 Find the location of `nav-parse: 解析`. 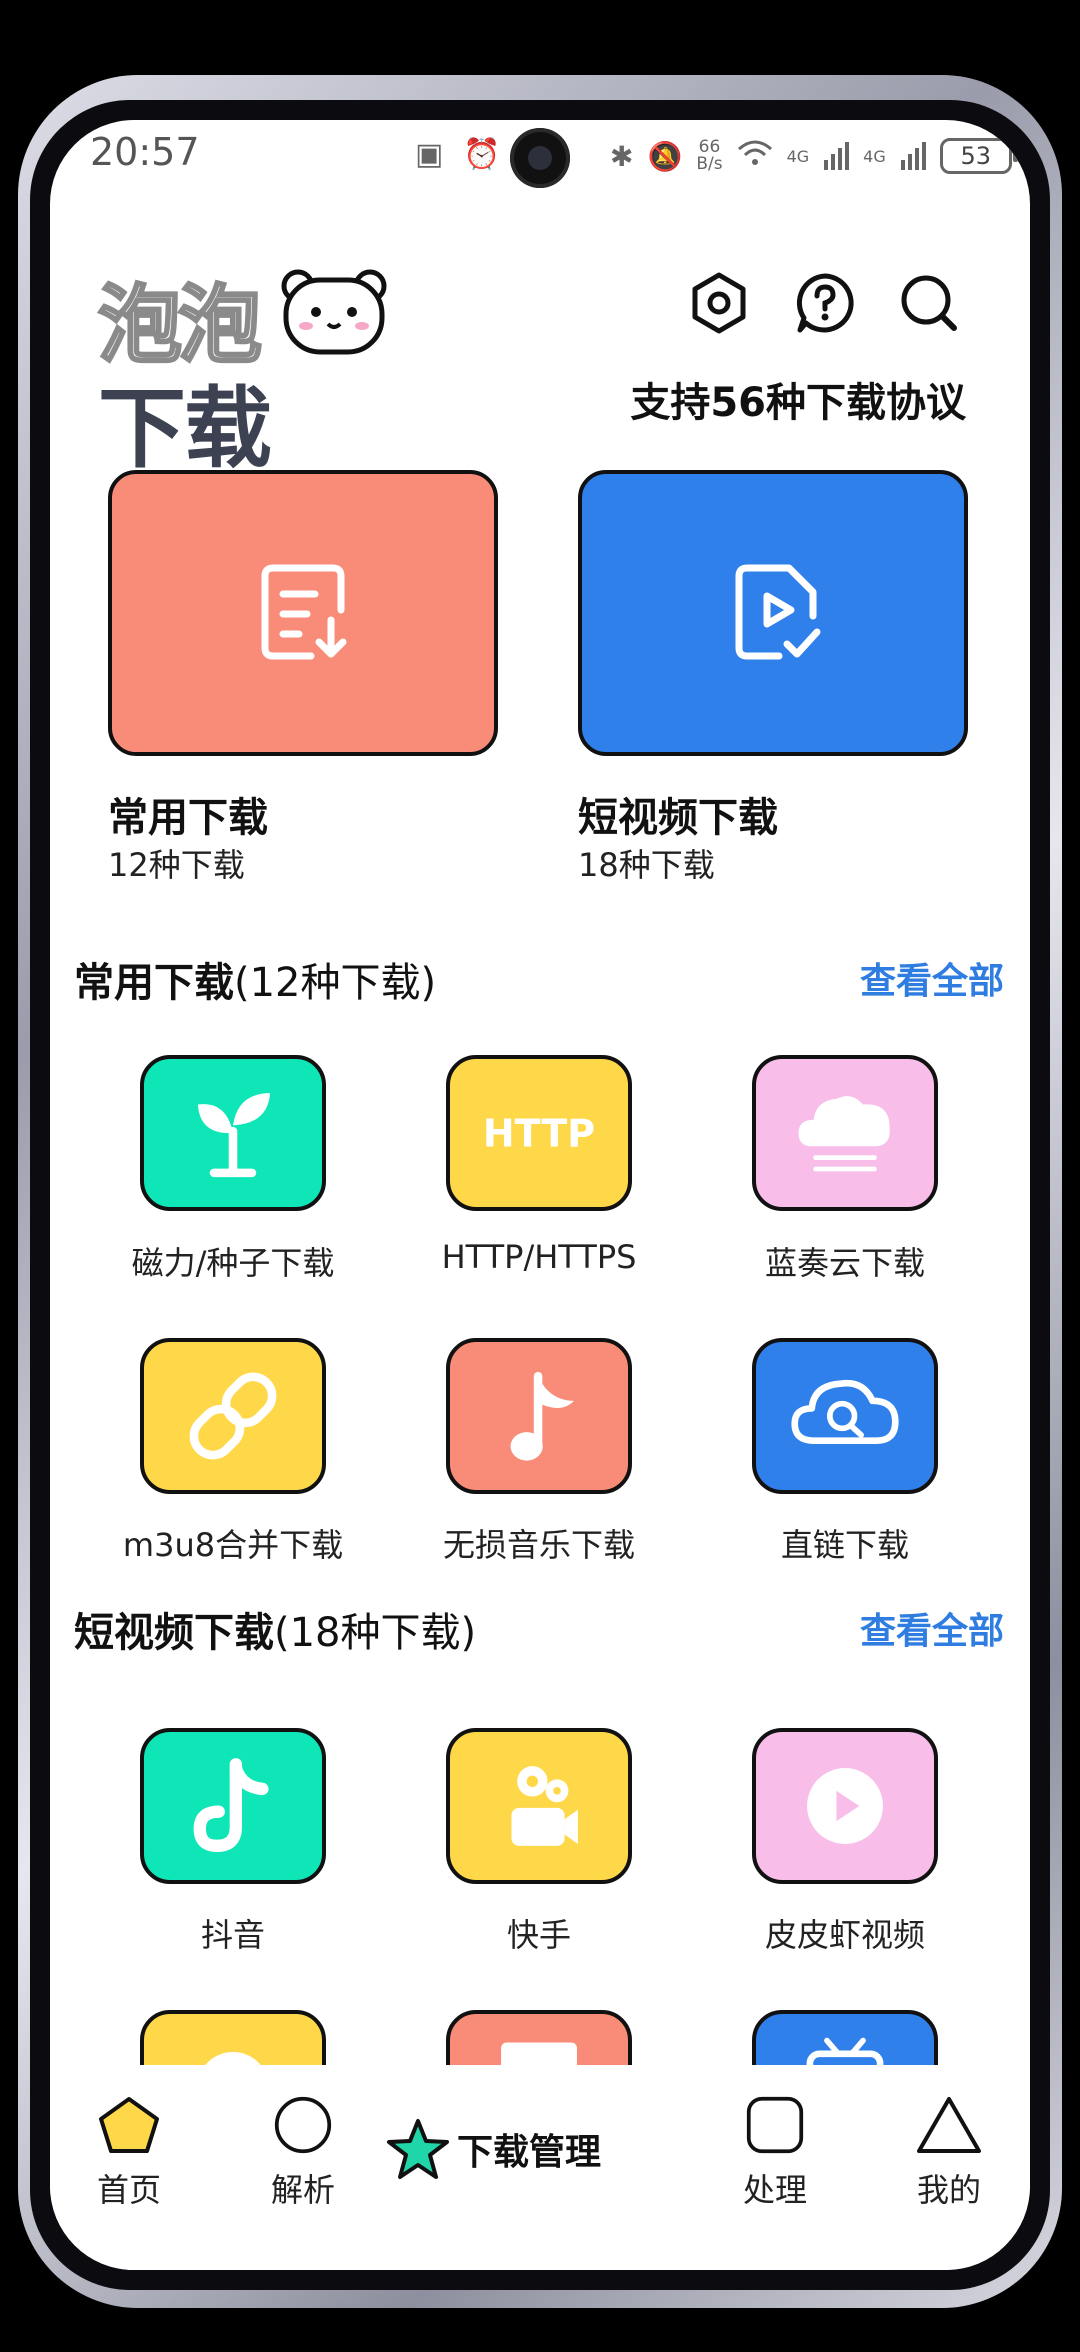

nav-parse: 解析 is located at coordinates (303, 2138).